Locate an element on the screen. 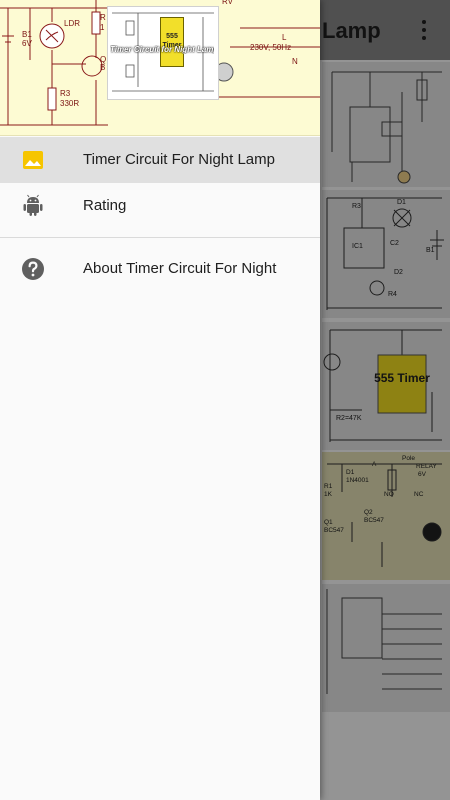 The height and width of the screenshot is (800, 450). label-n: N is located at coordinates (295, 61).